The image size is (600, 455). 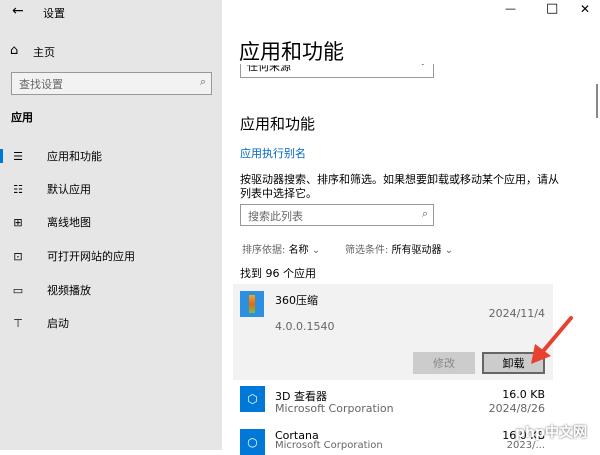 What do you see at coordinates (278, 124) in the screenshot?
I see `subheading: 应用和功能` at bounding box center [278, 124].